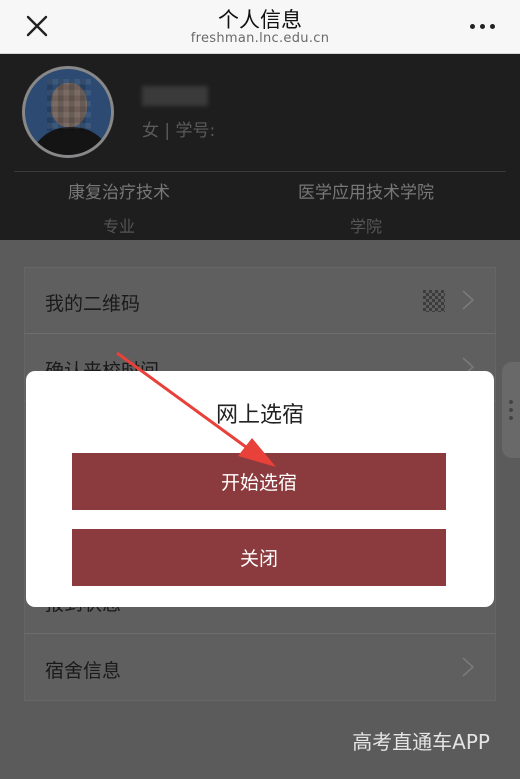 This screenshot has width=520, height=779. What do you see at coordinates (511, 410) in the screenshot?
I see `side-drawer-handle` at bounding box center [511, 410].